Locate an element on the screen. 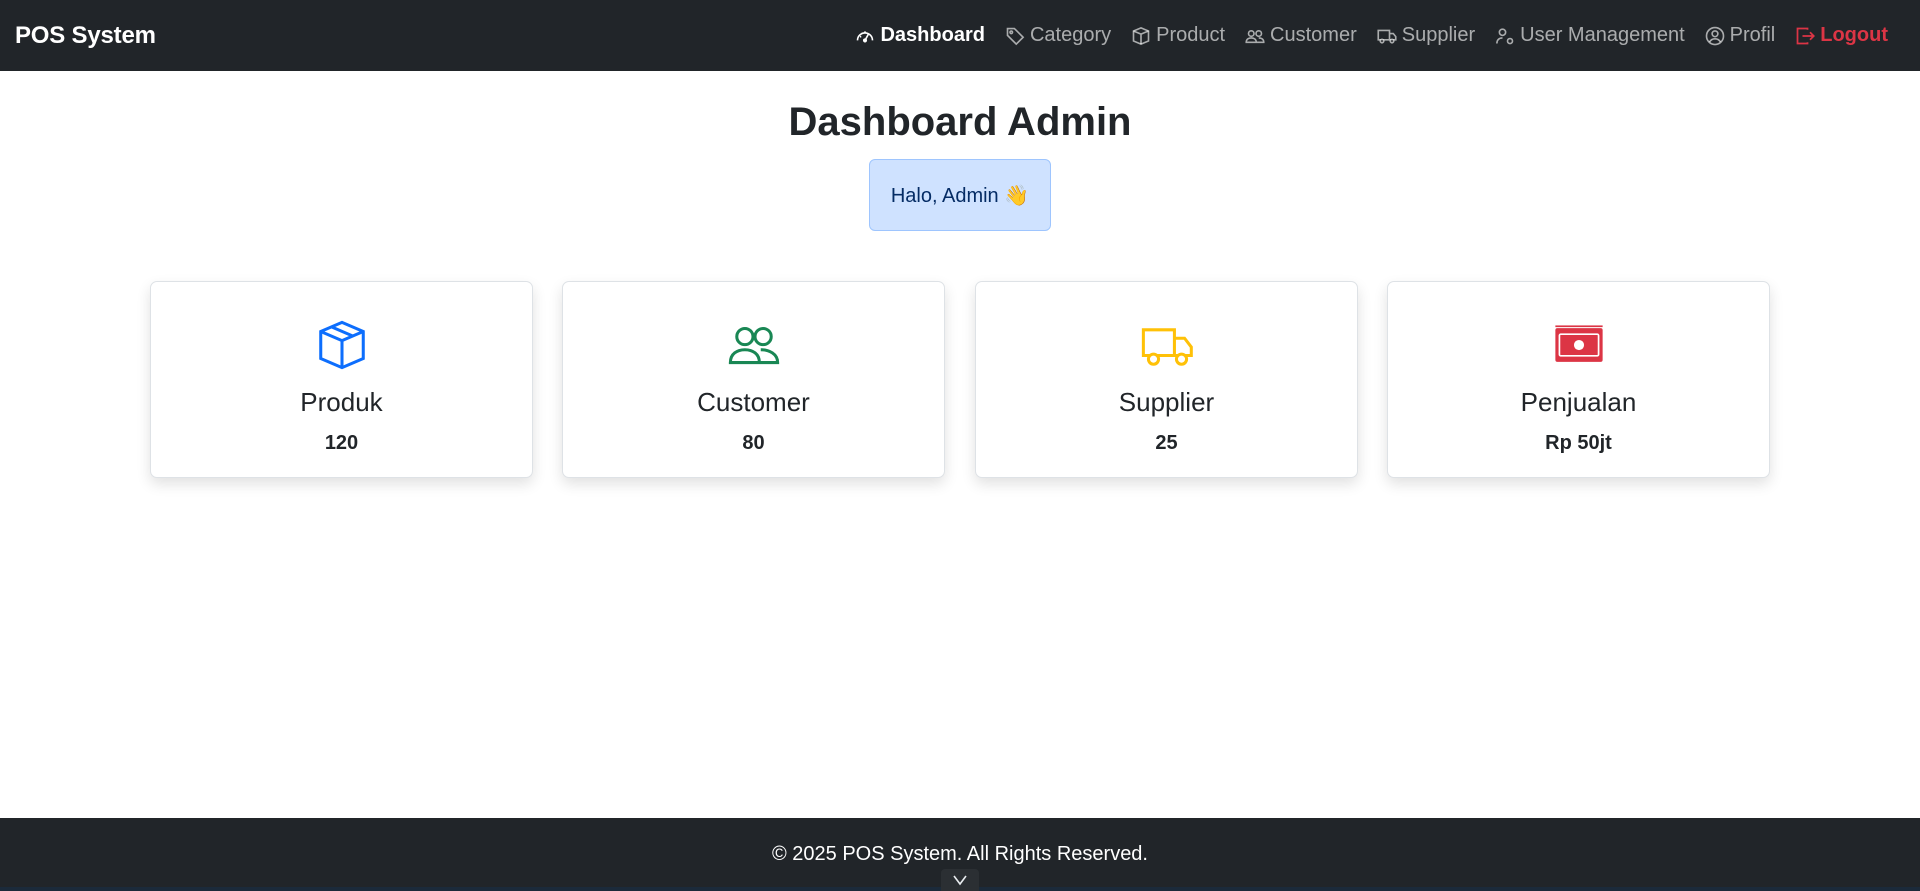  nav-label: Dashboard is located at coordinates (932, 35).